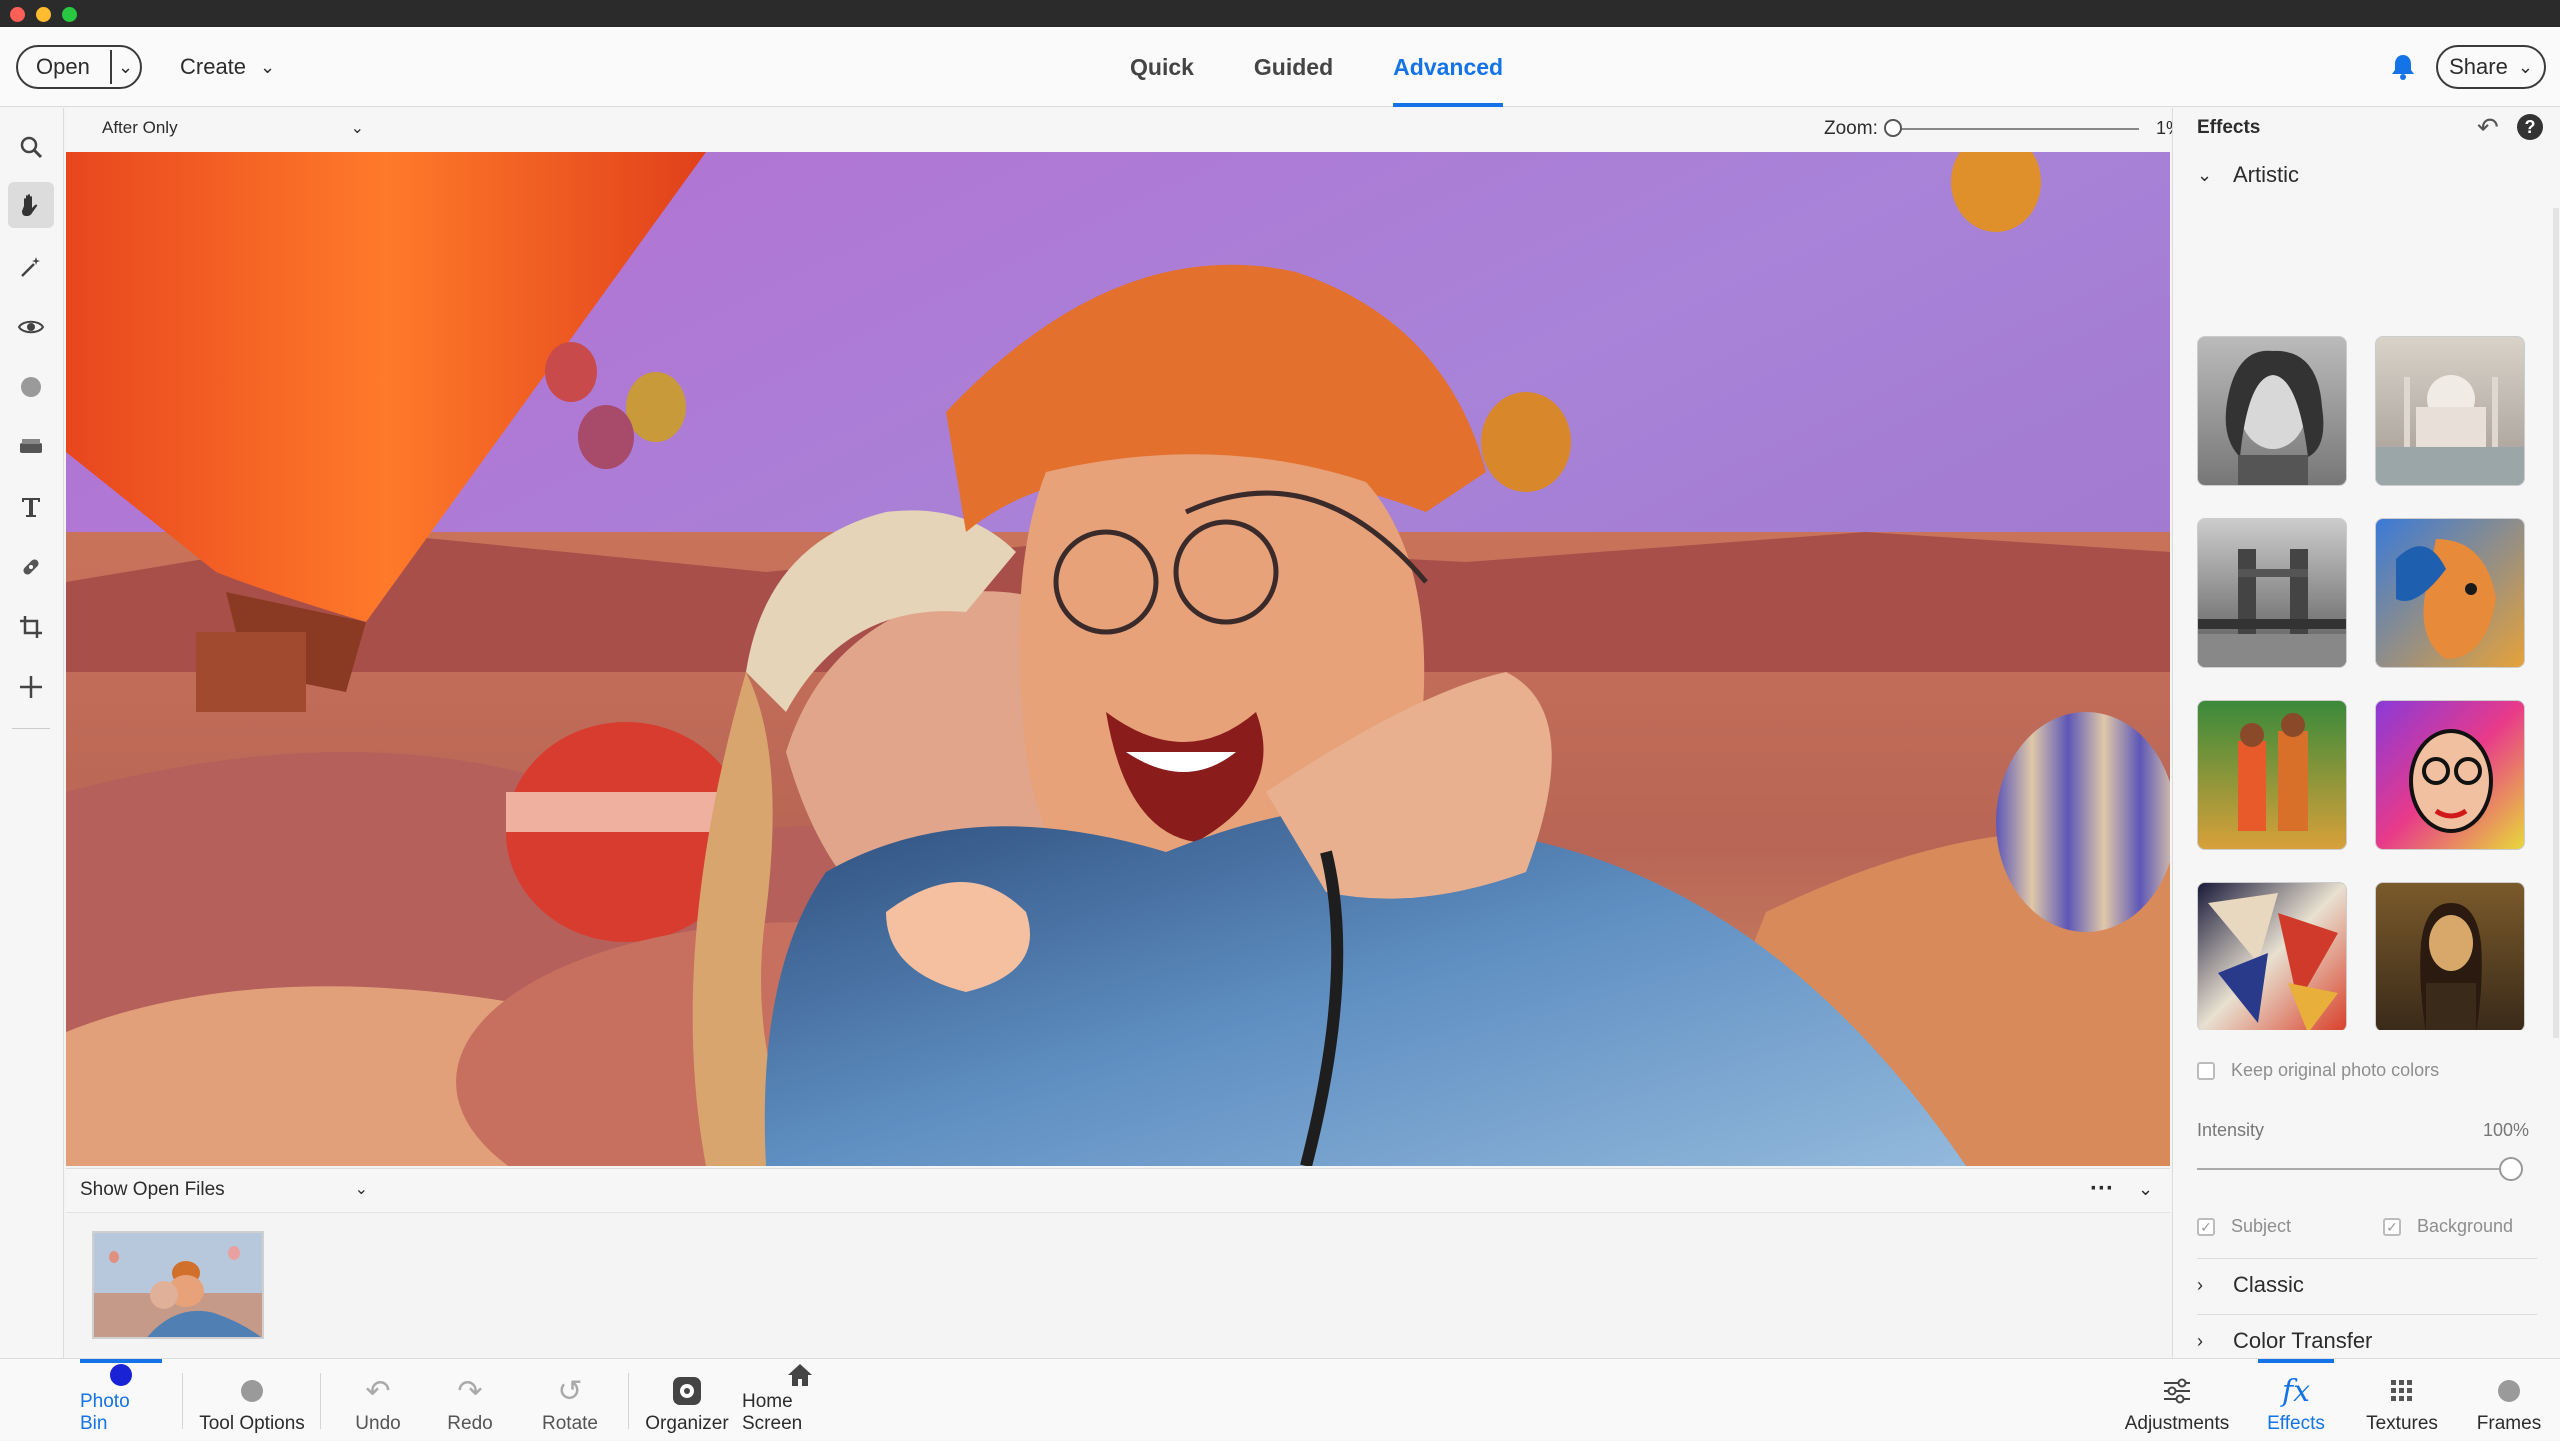 The height and width of the screenshot is (1441, 2560). What do you see at coordinates (2392, 1226) in the screenshot?
I see `background-checkbox: ✓` at bounding box center [2392, 1226].